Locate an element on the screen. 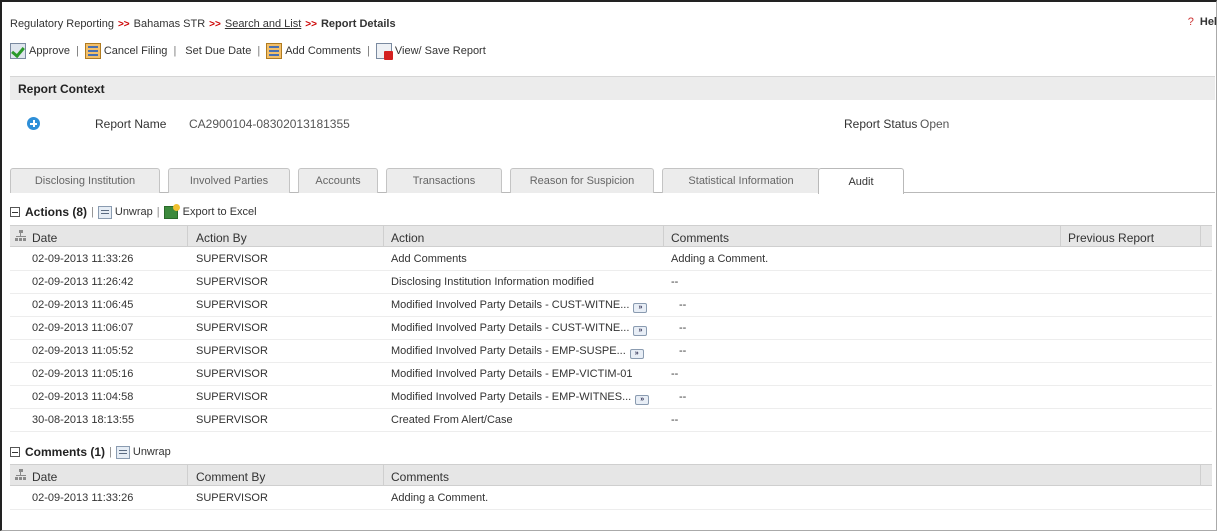 The width and height of the screenshot is (1217, 531). tab-involved-parties: Involved Parties is located at coordinates (229, 180).